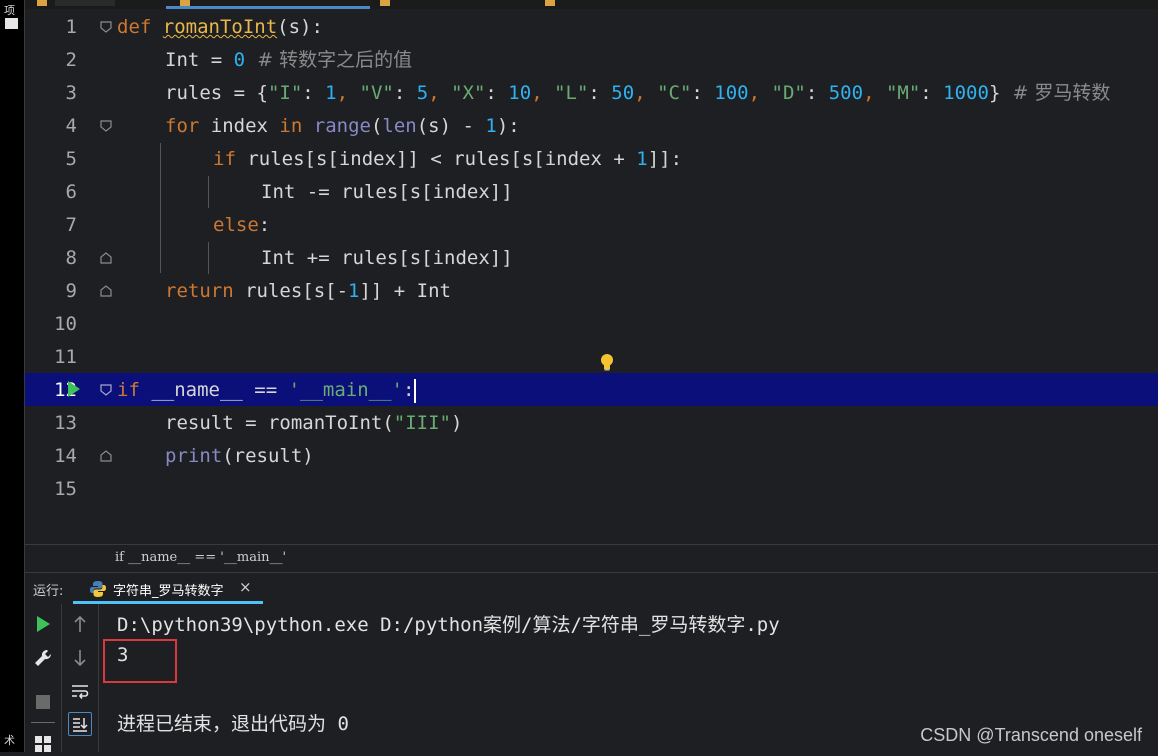  I want to click on play-icon, so click(43, 624).